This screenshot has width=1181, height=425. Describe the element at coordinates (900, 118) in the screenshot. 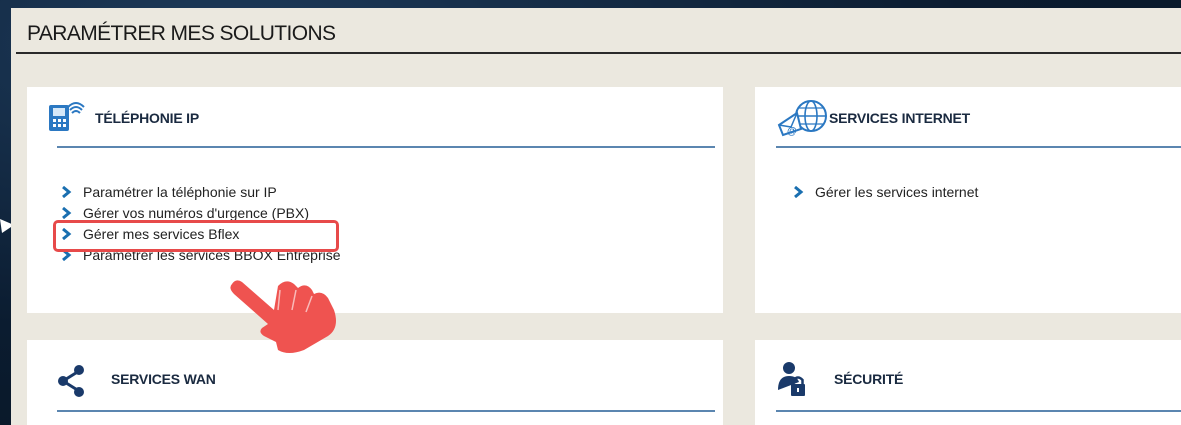

I see `card-title: SERVICES INTERNET` at that location.